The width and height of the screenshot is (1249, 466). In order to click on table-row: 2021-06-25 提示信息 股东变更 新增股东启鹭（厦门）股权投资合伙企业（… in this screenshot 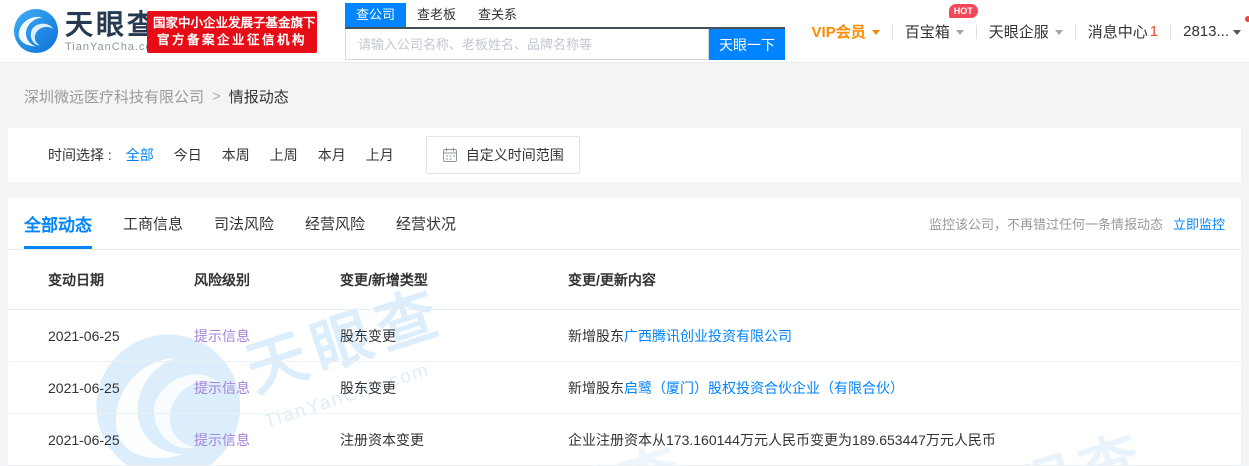, I will do `click(624, 388)`.